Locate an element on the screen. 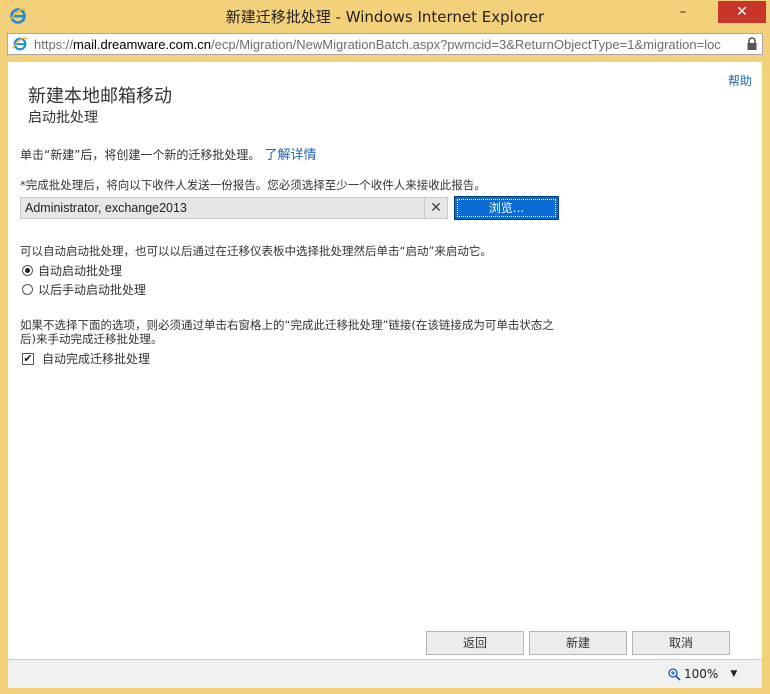 Image resolution: width=770 pixels, height=694 pixels. learn-more-link: 了解详情 is located at coordinates (290, 155).